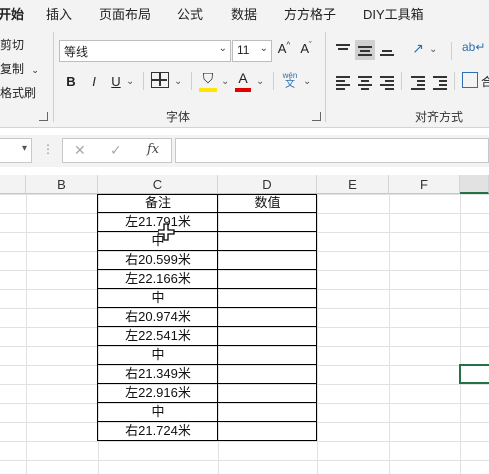  I want to click on format-painter-button: 格式刷, so click(18, 92).